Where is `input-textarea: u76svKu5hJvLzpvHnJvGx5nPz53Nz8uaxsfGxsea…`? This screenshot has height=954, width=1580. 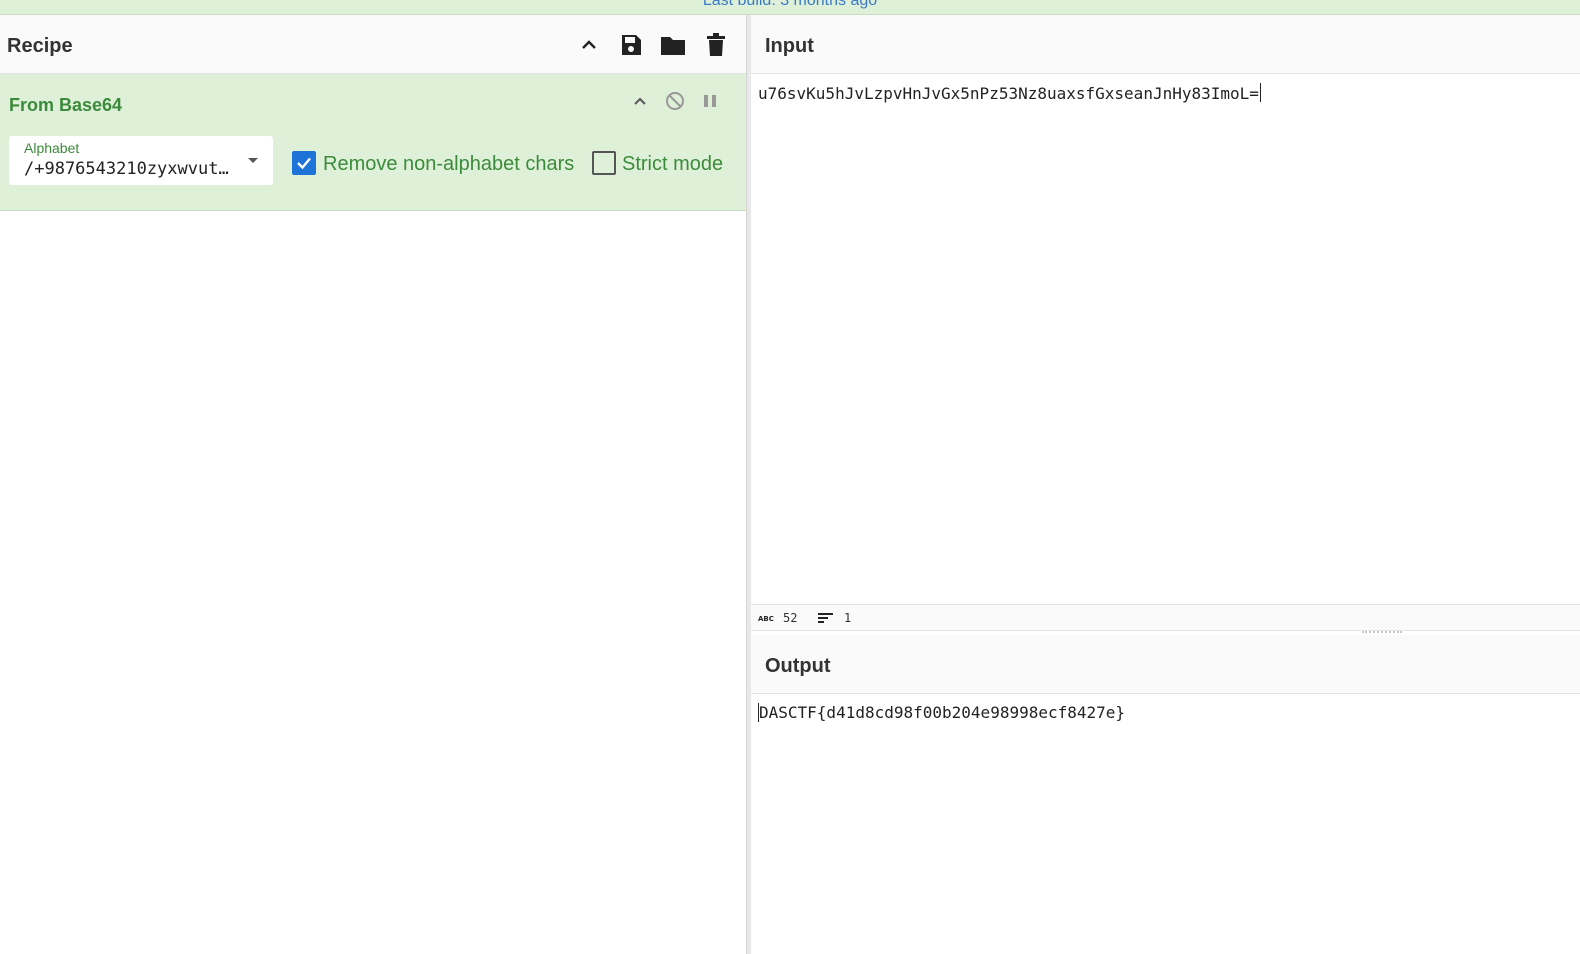 input-textarea: u76svKu5hJvLzpvHnJvGx5nPz53Nz8uaxsfGxsea… is located at coordinates (1009, 93).